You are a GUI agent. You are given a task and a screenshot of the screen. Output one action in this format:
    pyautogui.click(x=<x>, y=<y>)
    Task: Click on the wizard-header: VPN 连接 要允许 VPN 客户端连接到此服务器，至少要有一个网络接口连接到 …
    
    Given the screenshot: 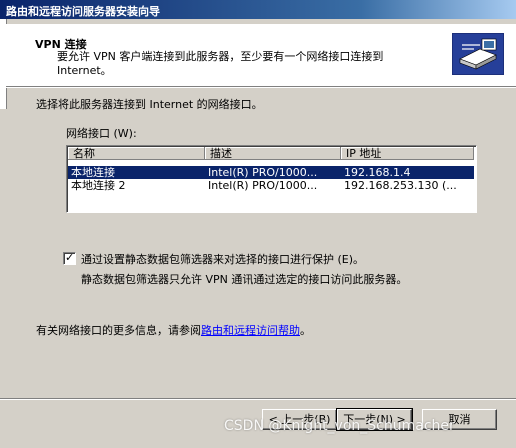 What is the action you would take?
    pyautogui.click(x=261, y=55)
    